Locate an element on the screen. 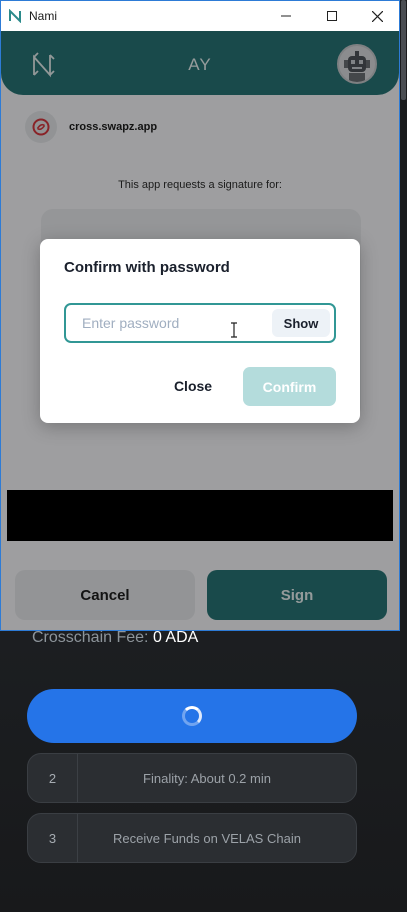  text-cursor-icon is located at coordinates (234, 330).